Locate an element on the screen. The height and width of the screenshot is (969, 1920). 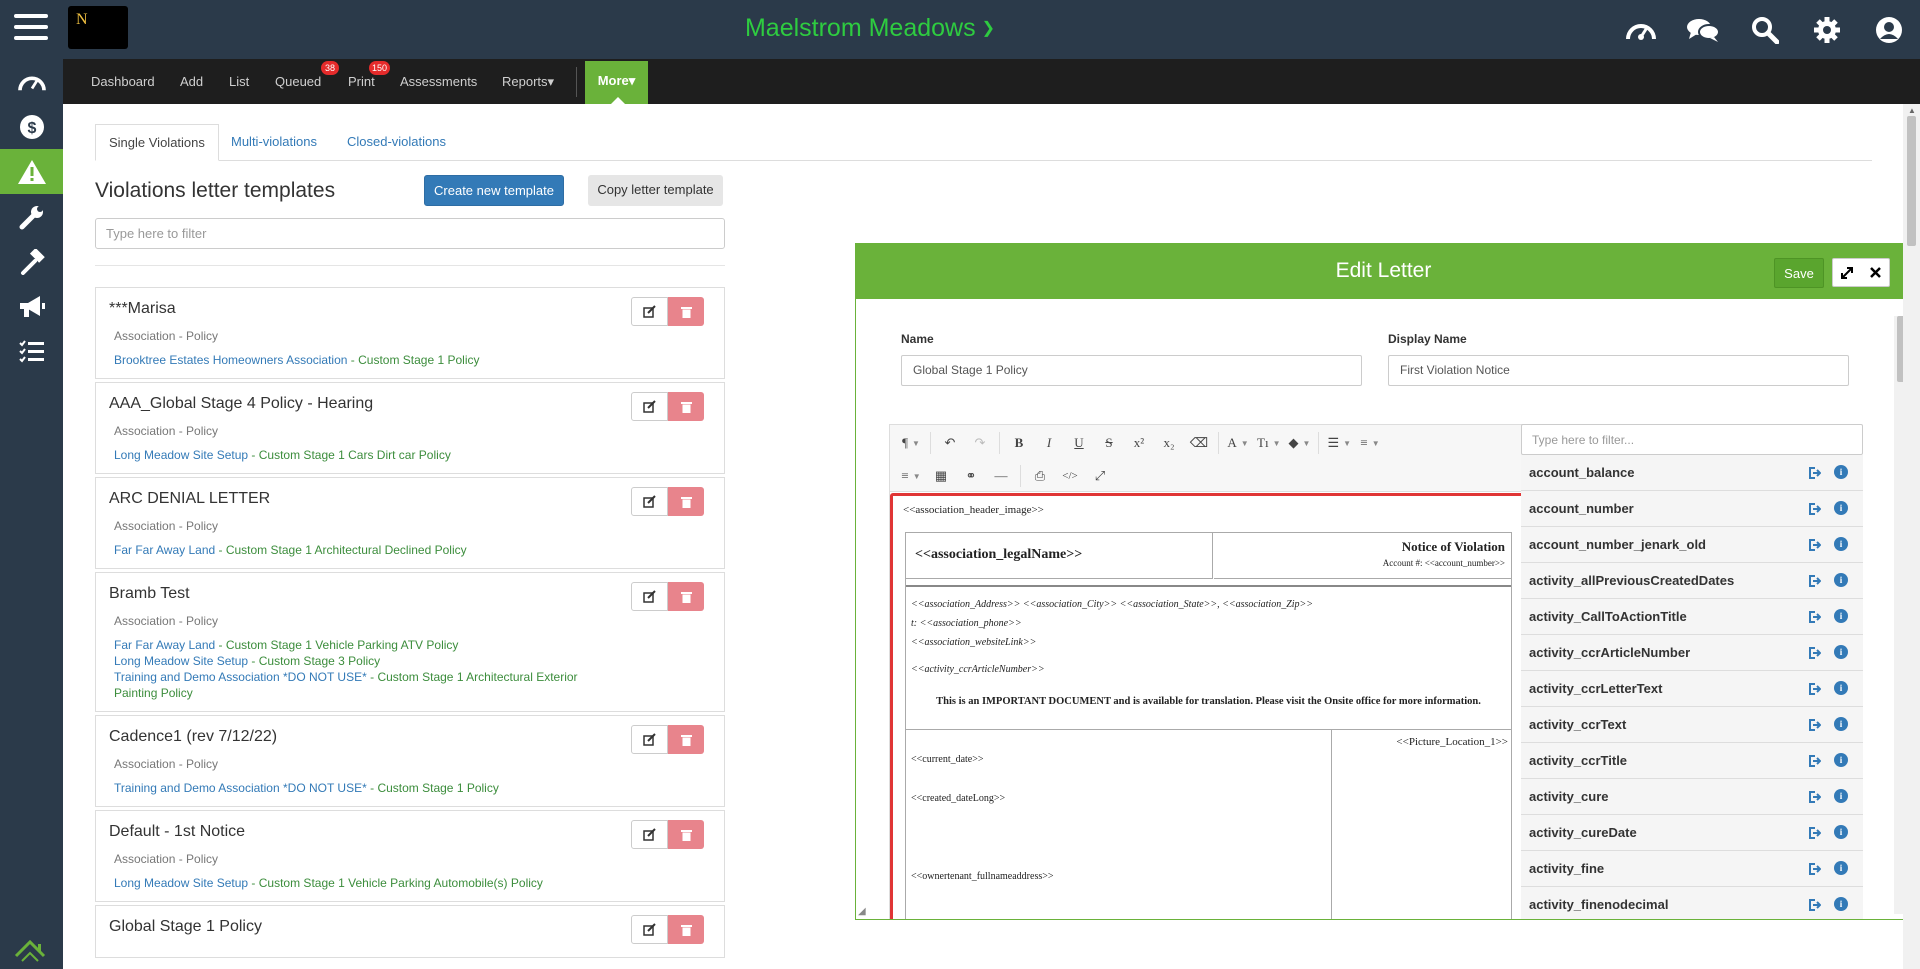
variable-item: activity_ccrArticleNumber i is located at coordinates (1692, 653).